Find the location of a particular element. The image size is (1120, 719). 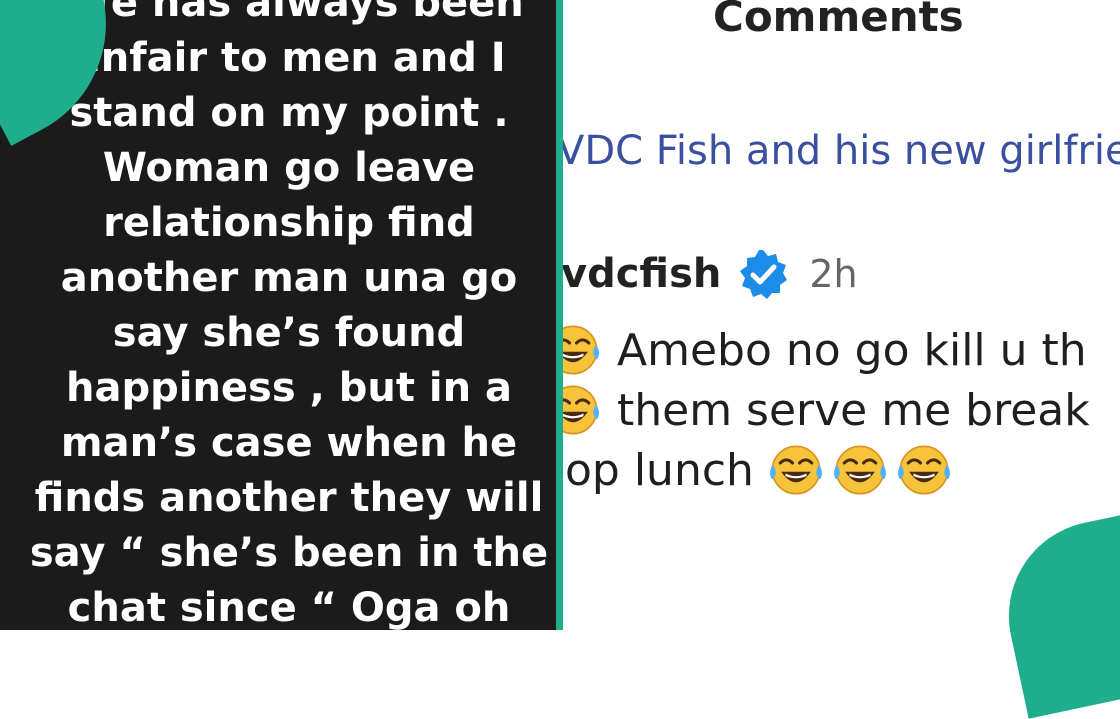

post-text-line: chat since “ Oga oh is located at coordinates (289, 607).